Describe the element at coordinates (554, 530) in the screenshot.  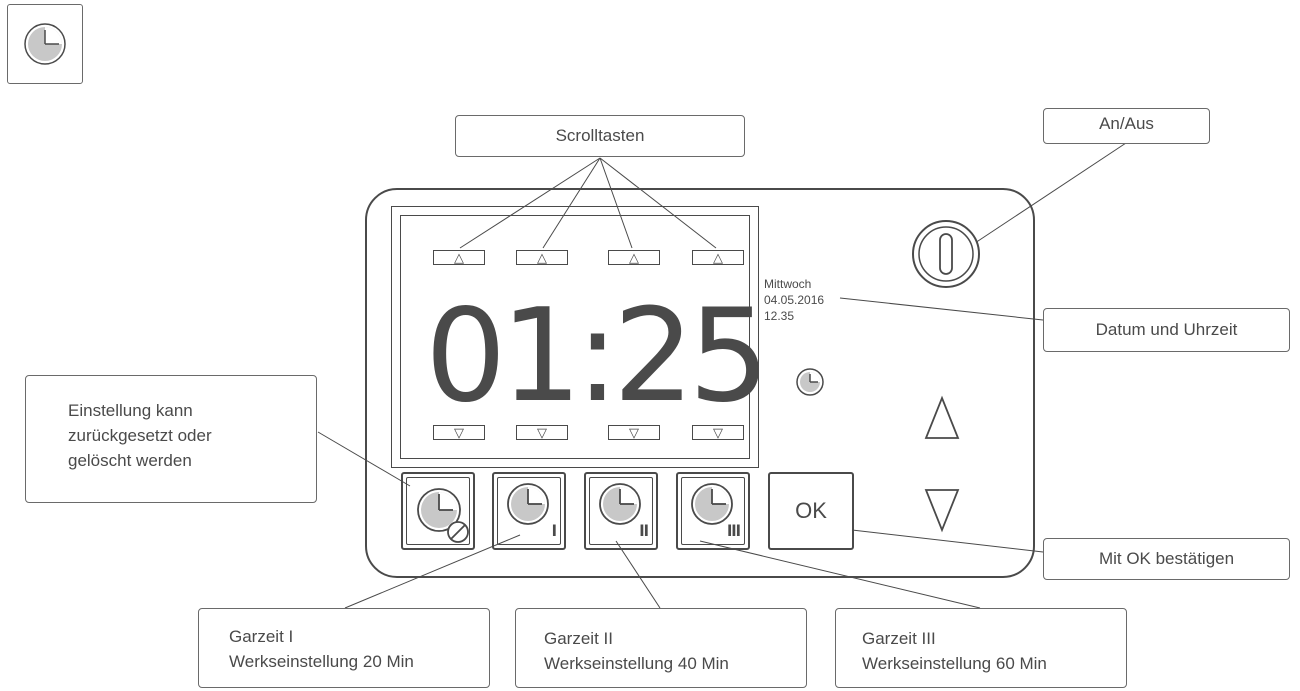
I see `garzeit-1-mark: I` at that location.